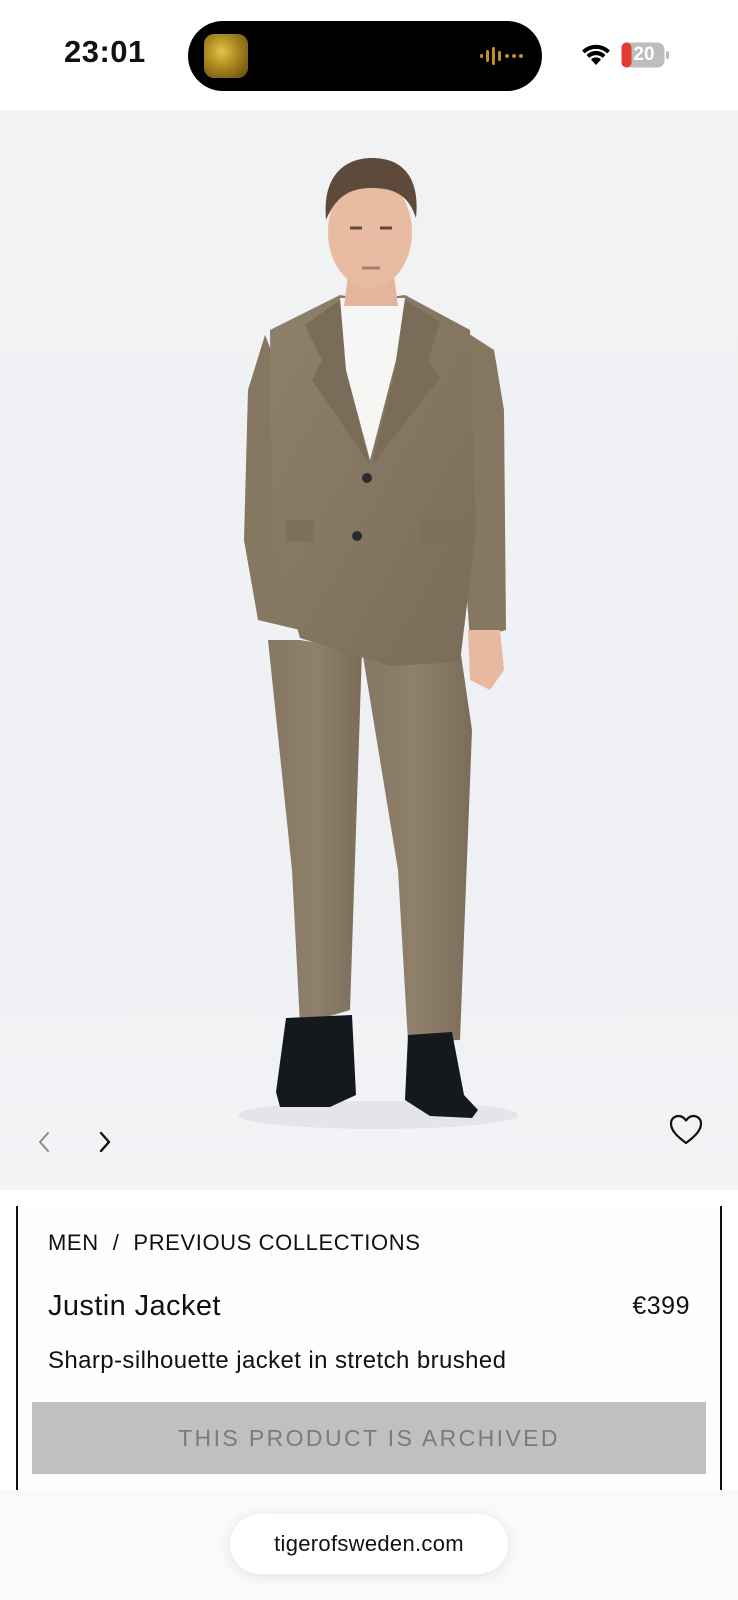 The image size is (738, 1600). I want to click on heart-icon, so click(686, 1130).